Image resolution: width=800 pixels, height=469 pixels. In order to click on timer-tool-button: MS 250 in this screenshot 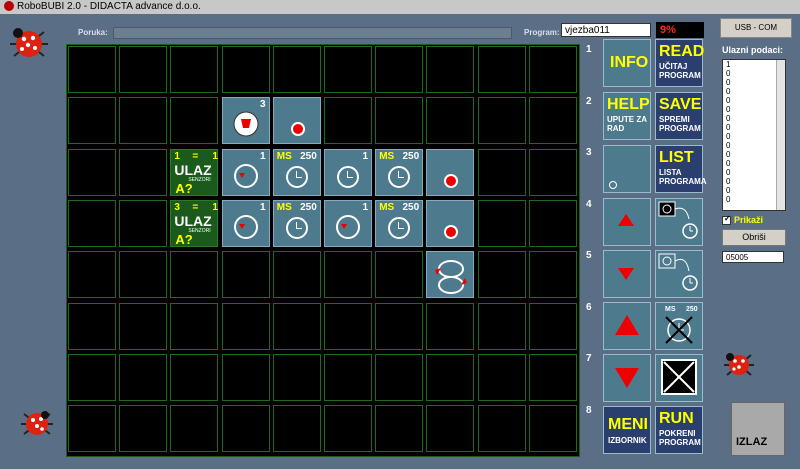, I will do `click(679, 326)`.